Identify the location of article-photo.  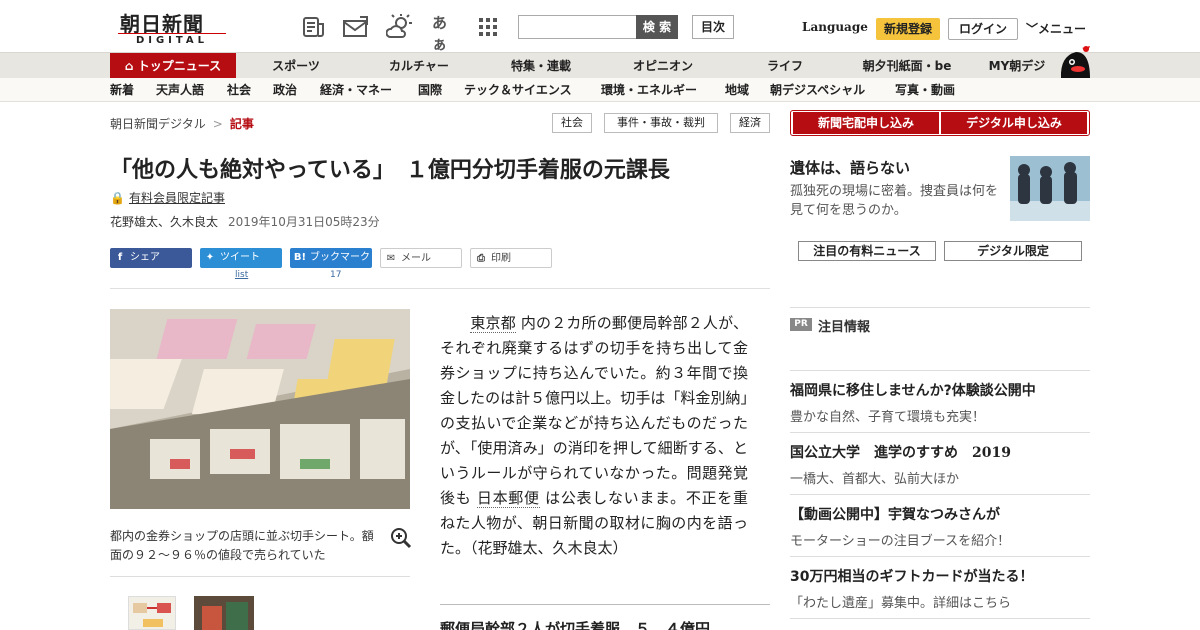
(260, 409).